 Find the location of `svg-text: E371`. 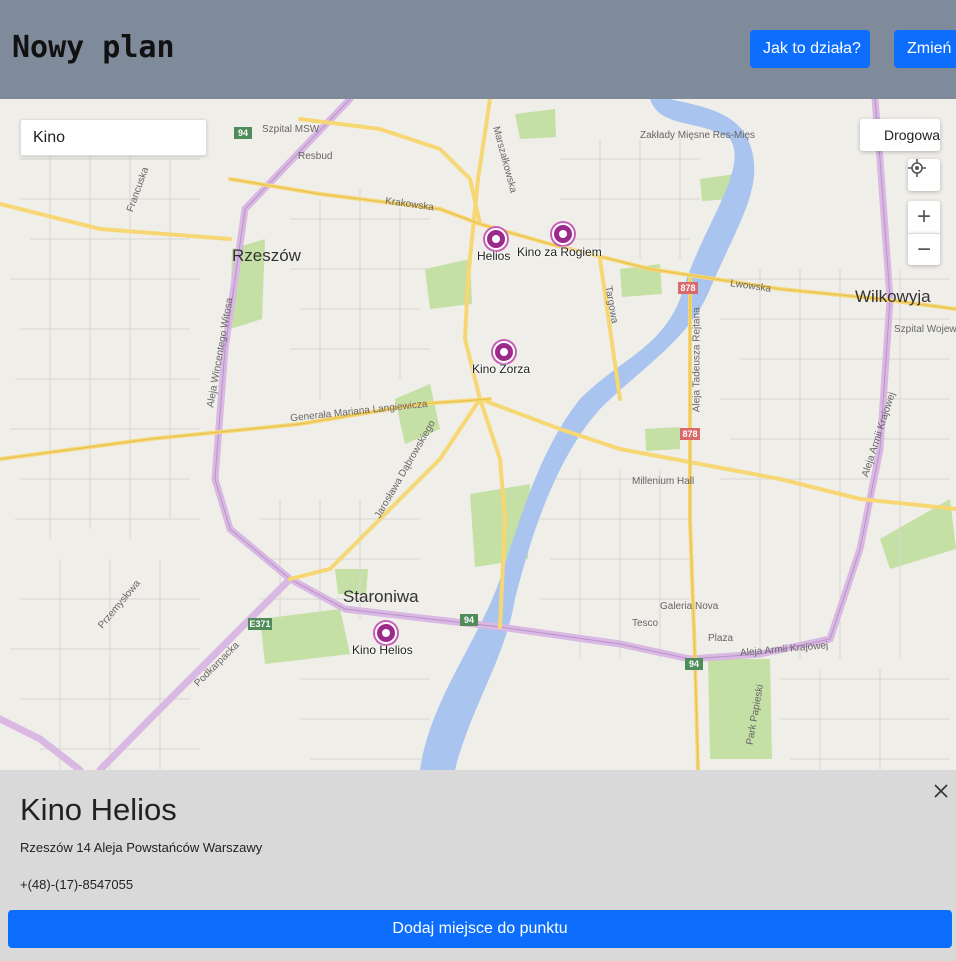

svg-text: E371 is located at coordinates (259, 624).